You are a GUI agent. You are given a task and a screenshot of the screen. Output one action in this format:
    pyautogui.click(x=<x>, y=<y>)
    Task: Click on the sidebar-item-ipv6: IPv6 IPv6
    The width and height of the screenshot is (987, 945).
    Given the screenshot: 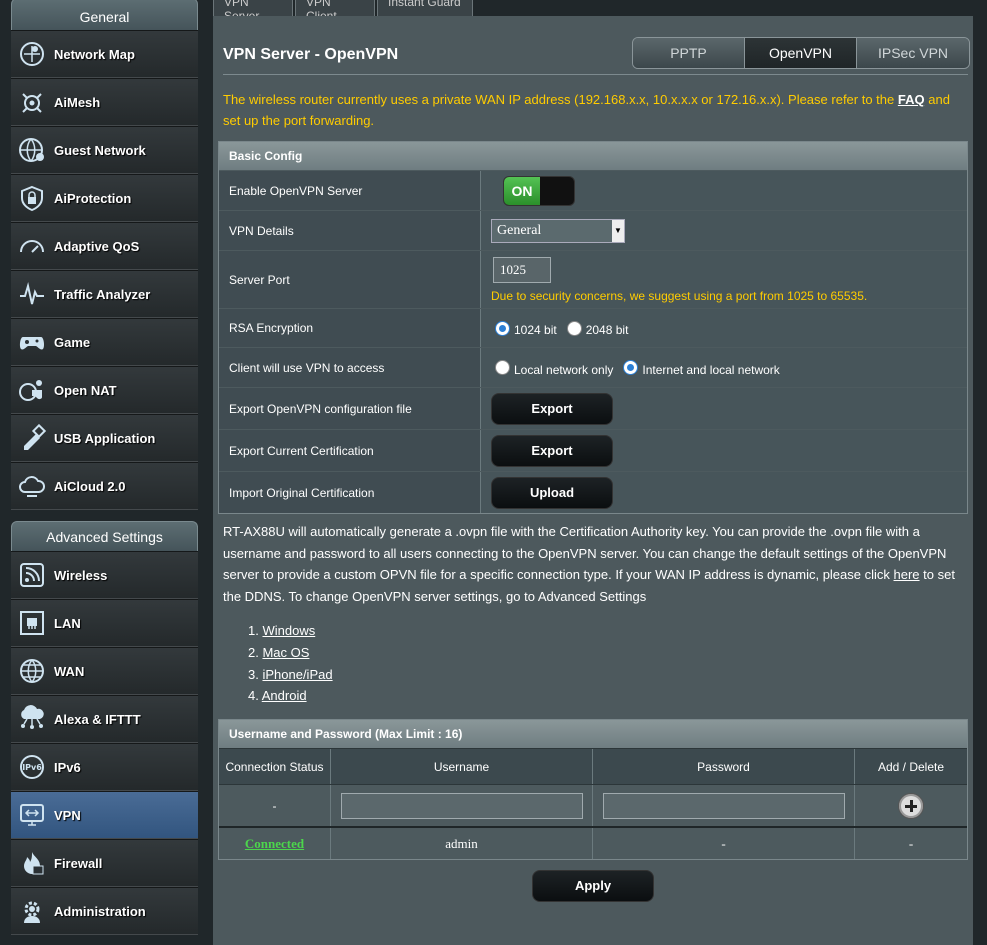 What is the action you would take?
    pyautogui.click(x=104, y=767)
    